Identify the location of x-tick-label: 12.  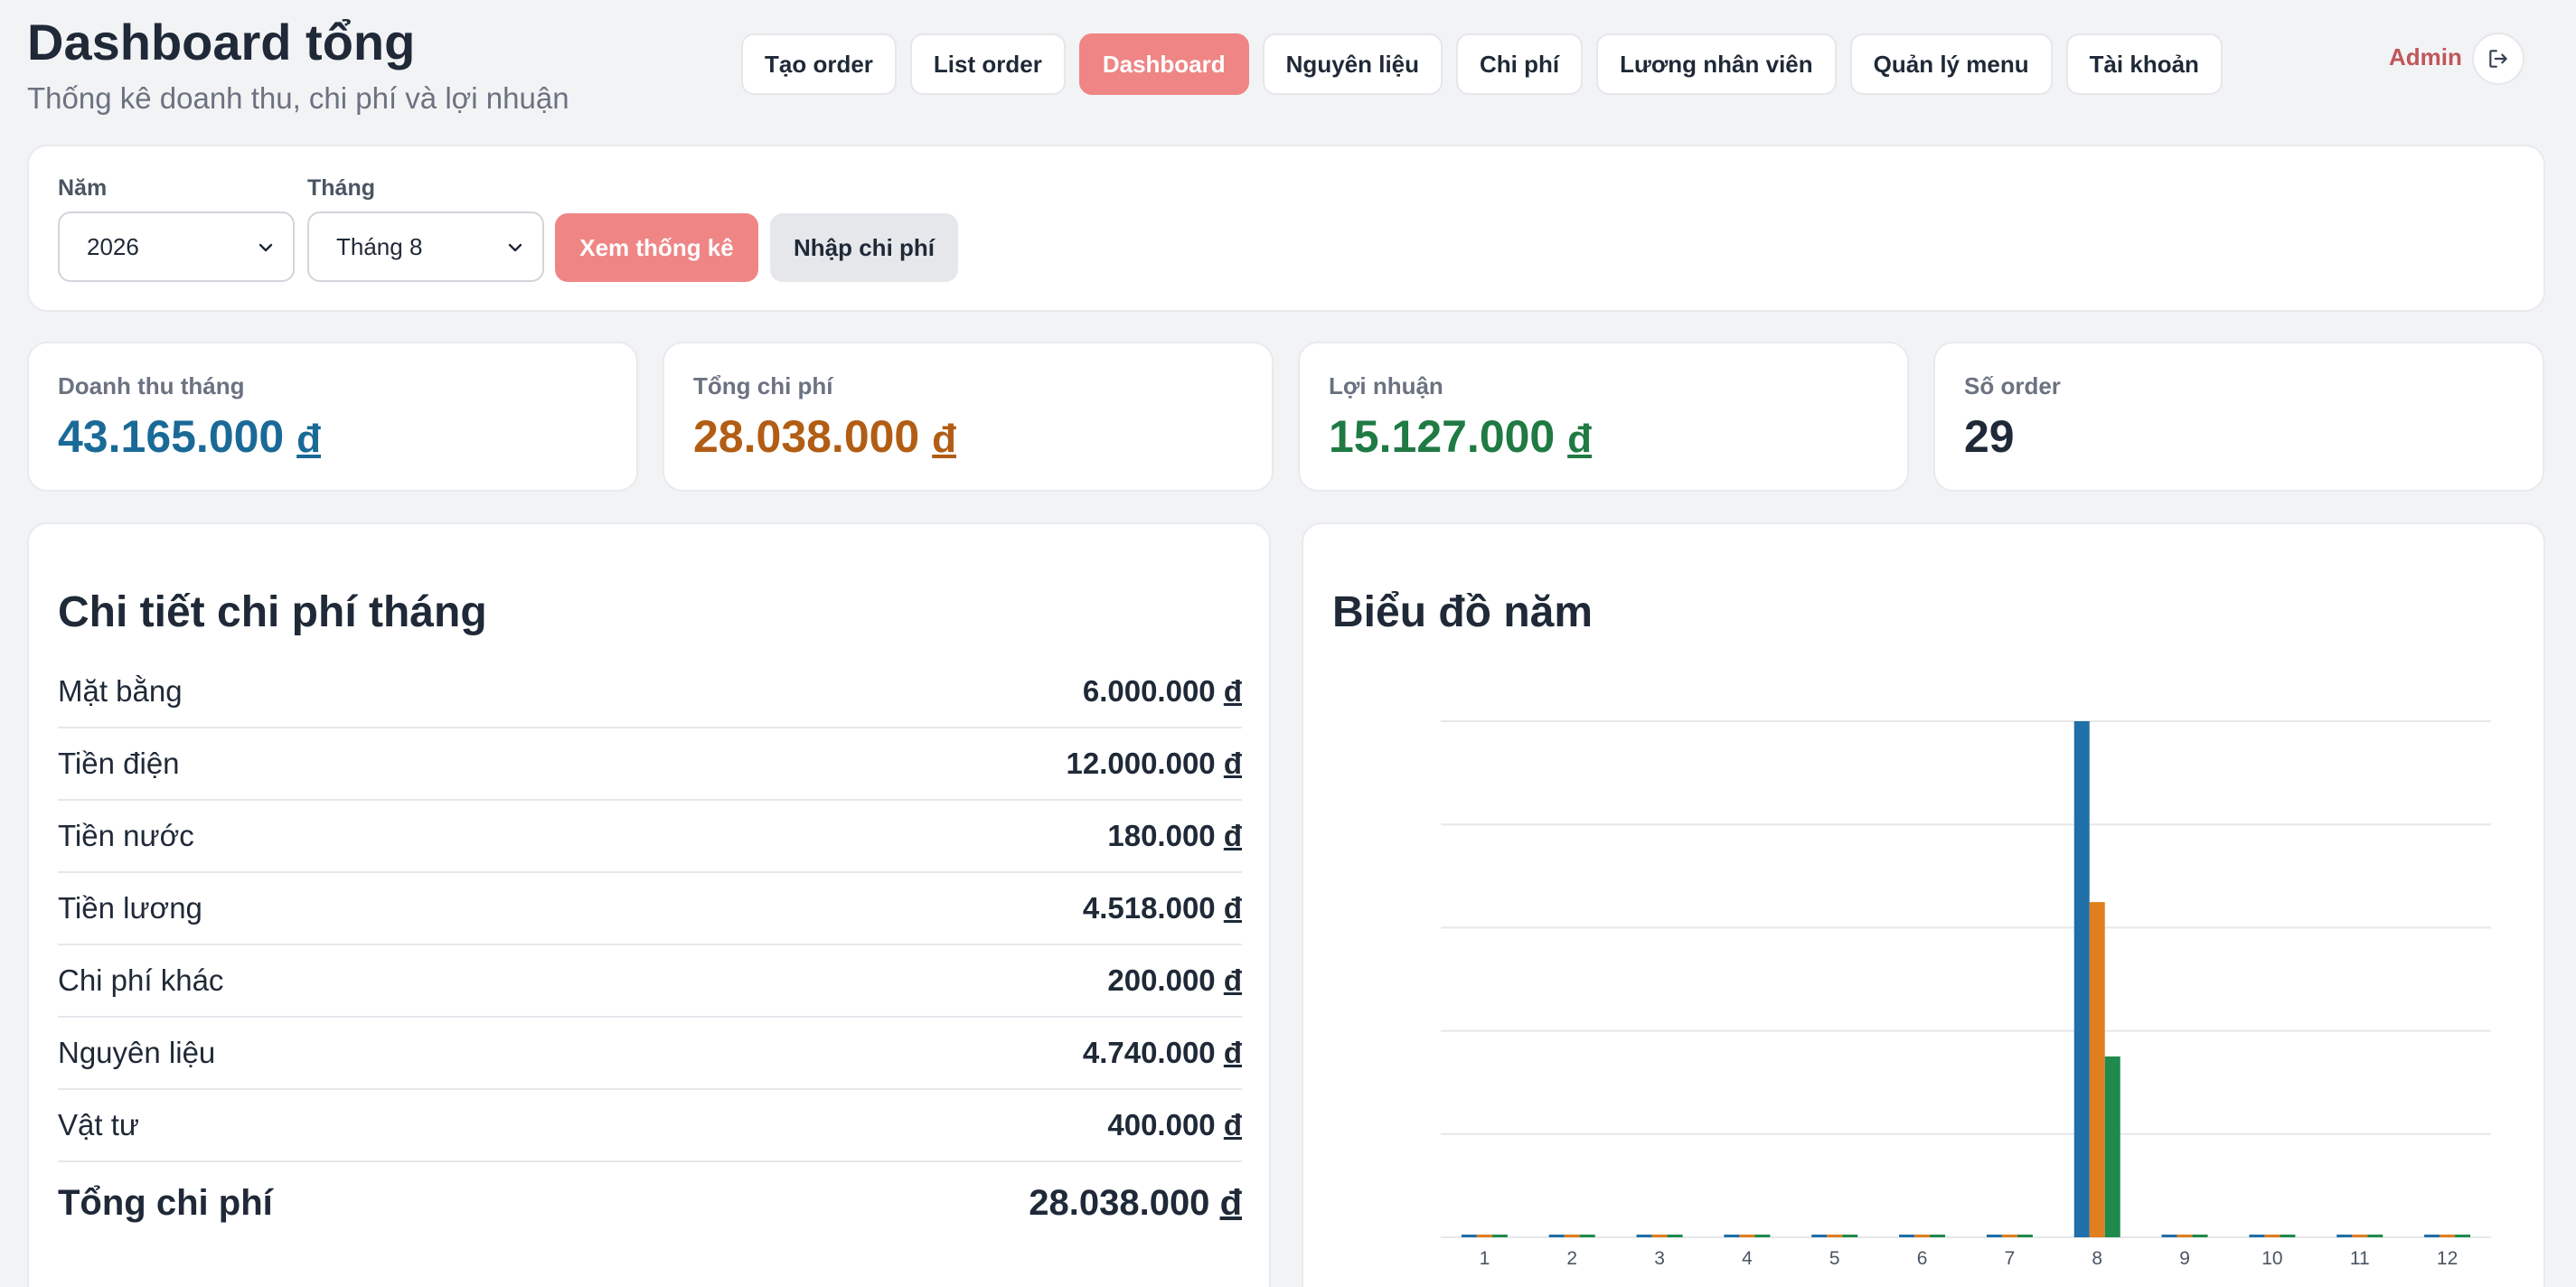
(2447, 1258).